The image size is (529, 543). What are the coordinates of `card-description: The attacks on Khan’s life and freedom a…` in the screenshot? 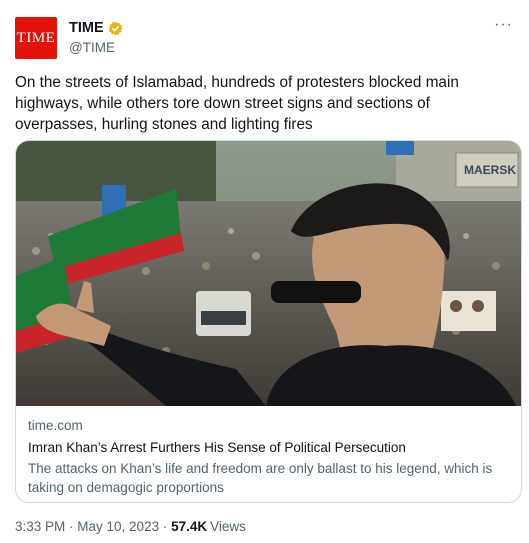 It's located at (260, 478).